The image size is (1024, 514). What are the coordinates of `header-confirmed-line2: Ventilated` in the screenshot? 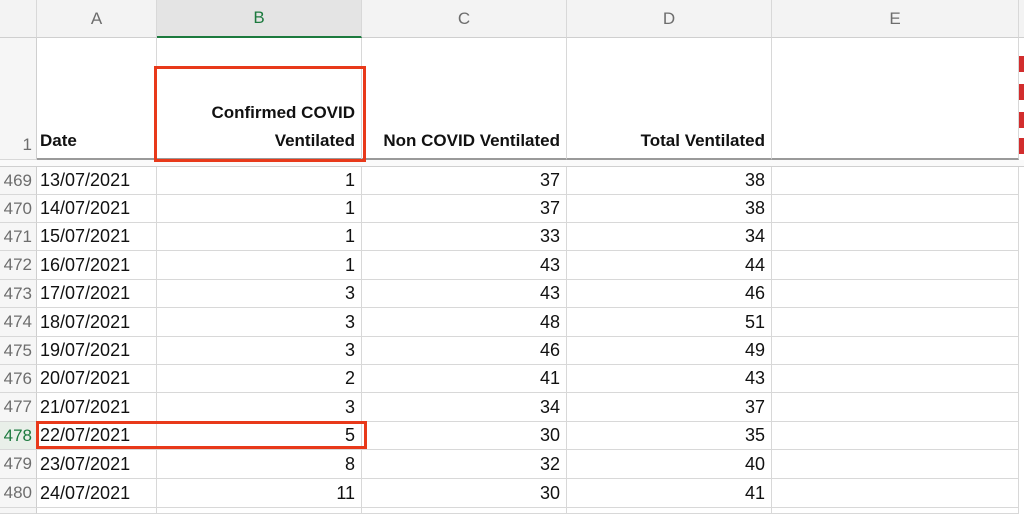 It's located at (314, 140).